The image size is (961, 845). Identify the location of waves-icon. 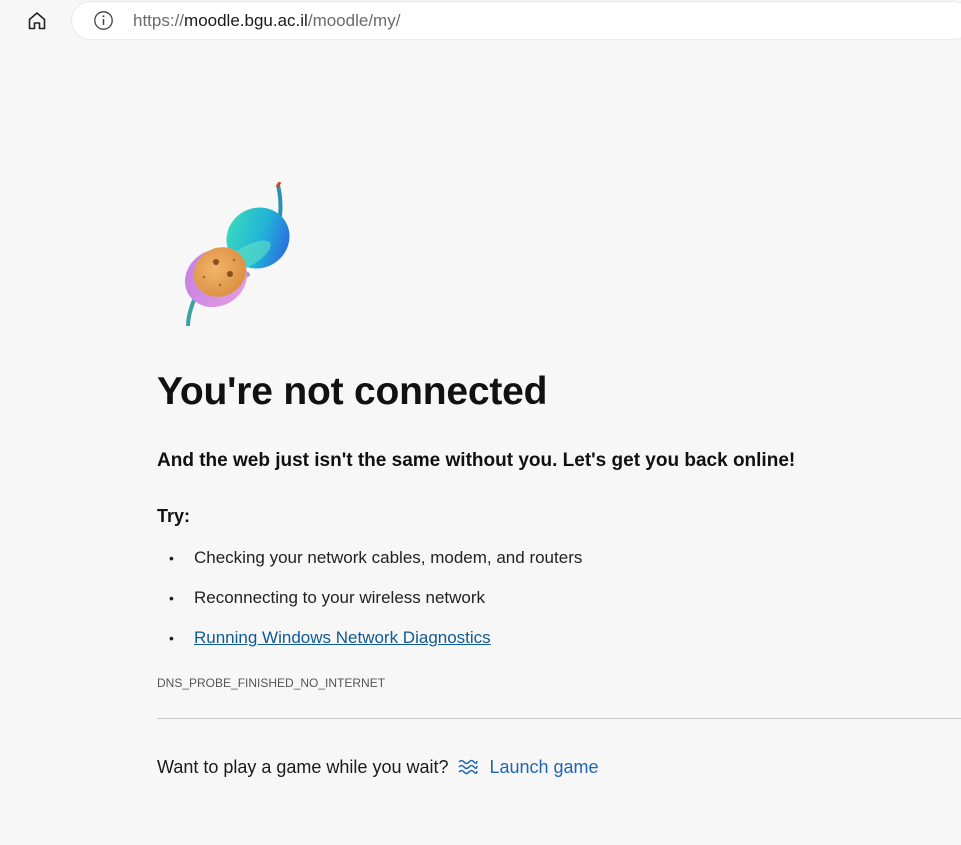
(468, 767).